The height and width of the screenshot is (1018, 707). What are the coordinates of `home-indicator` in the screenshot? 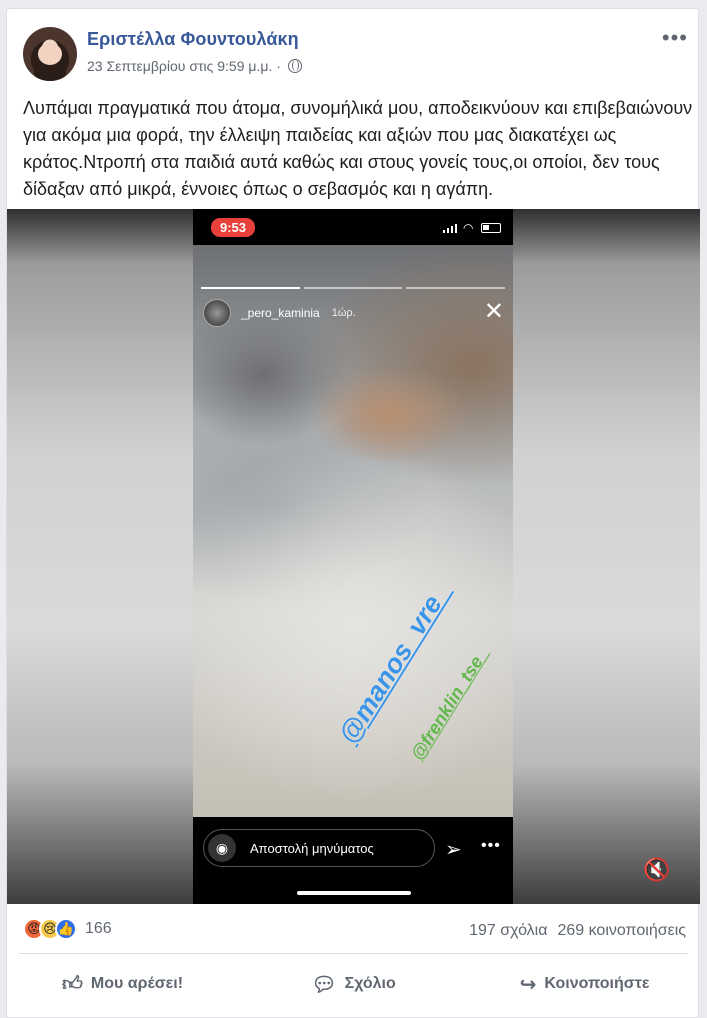 It's located at (354, 893).